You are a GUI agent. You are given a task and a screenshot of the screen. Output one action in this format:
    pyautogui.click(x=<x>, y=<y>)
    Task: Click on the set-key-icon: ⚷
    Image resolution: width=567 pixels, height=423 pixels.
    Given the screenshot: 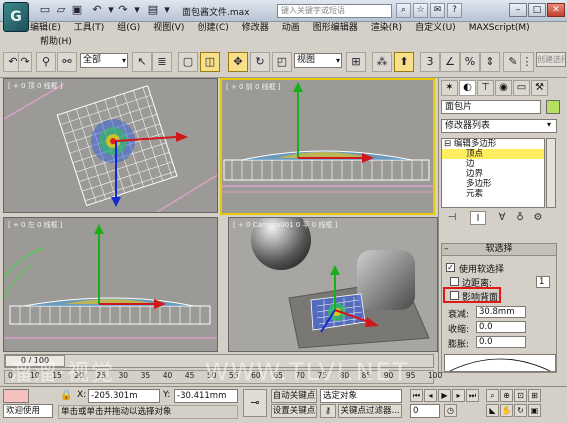 What is the action you would take?
    pyautogui.click(x=328, y=411)
    